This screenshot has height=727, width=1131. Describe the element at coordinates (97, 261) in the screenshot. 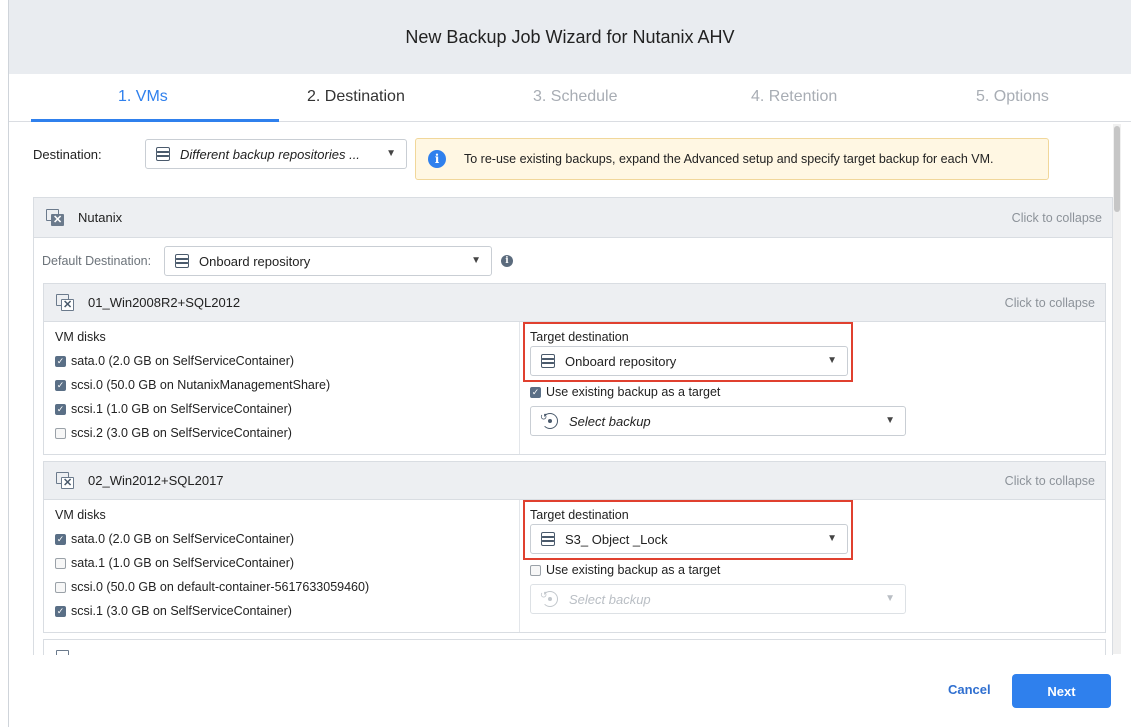

I see `default-destination-label: Default Destination:` at that location.